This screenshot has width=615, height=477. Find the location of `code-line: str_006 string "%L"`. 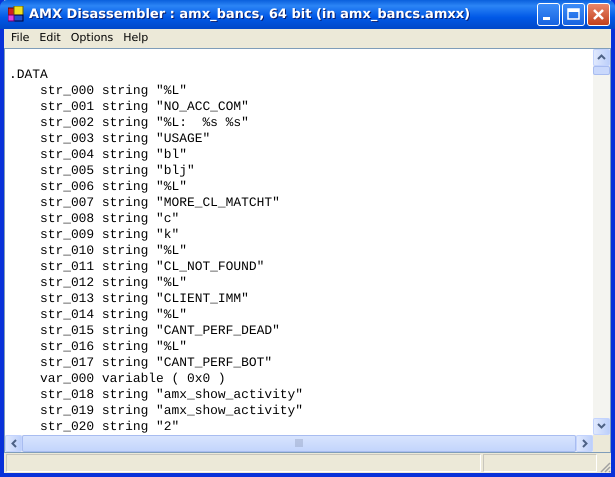

code-line: str_006 string "%L" is located at coordinates (113, 186).